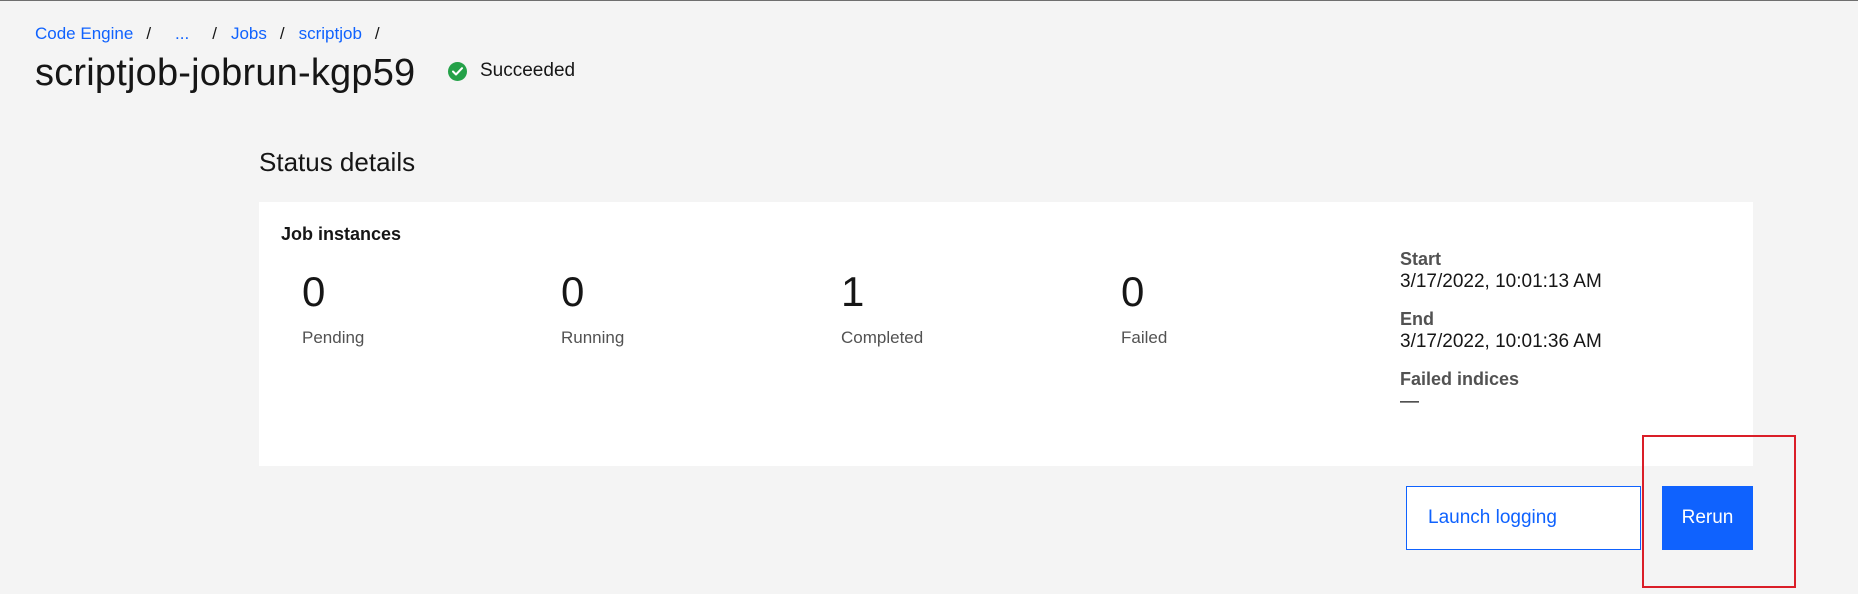 This screenshot has height=594, width=1858. What do you see at coordinates (593, 337) in the screenshot?
I see `metric-label: Running` at bounding box center [593, 337].